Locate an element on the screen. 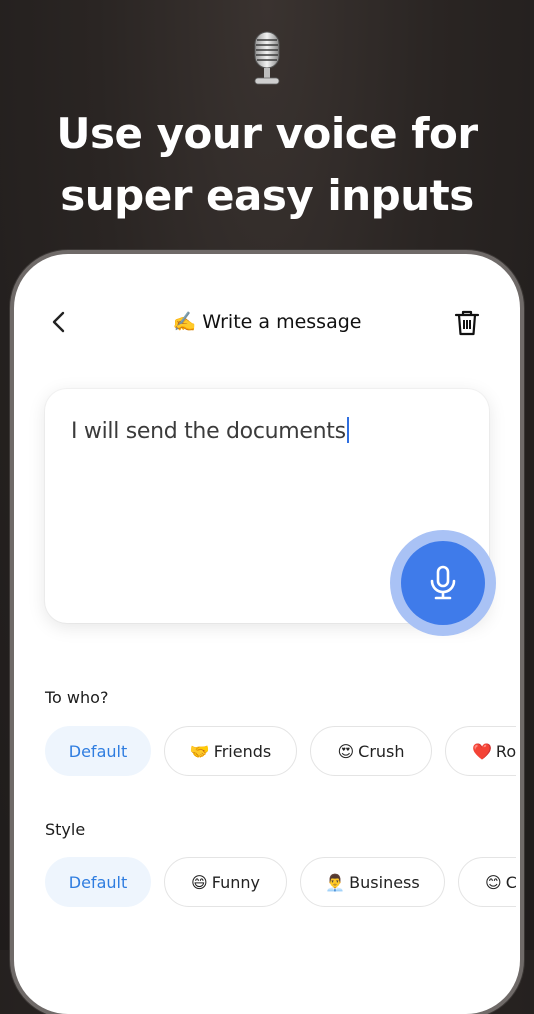 This screenshot has width=534, height=1014. chip-to-who-default: Default is located at coordinates (98, 751).